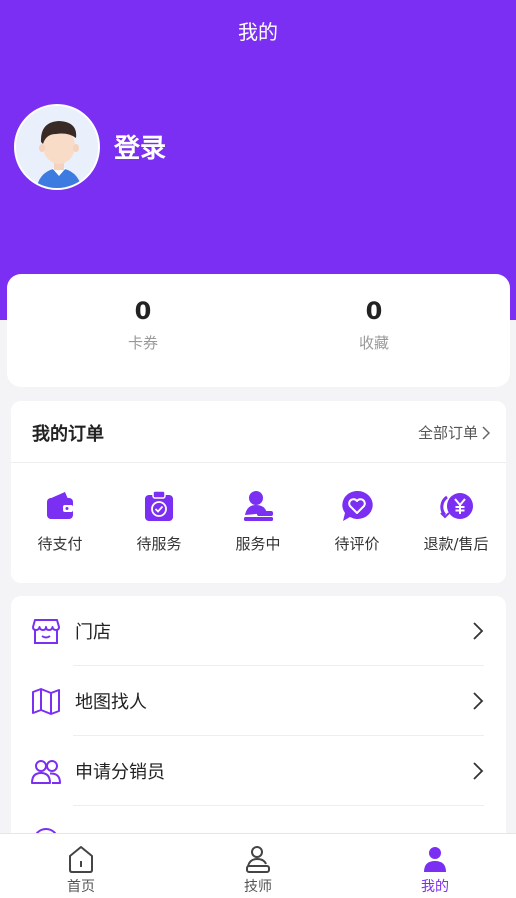 The image size is (516, 898). What do you see at coordinates (60, 544) in the screenshot?
I see `order-pending-payment-label: 待支付` at bounding box center [60, 544].